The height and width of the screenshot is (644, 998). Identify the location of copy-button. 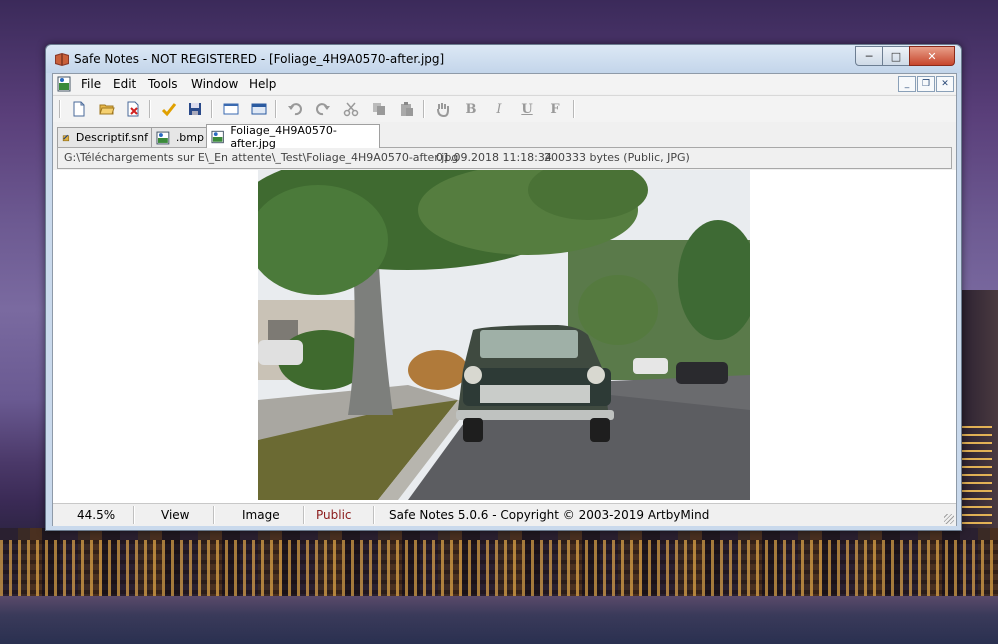
(379, 109).